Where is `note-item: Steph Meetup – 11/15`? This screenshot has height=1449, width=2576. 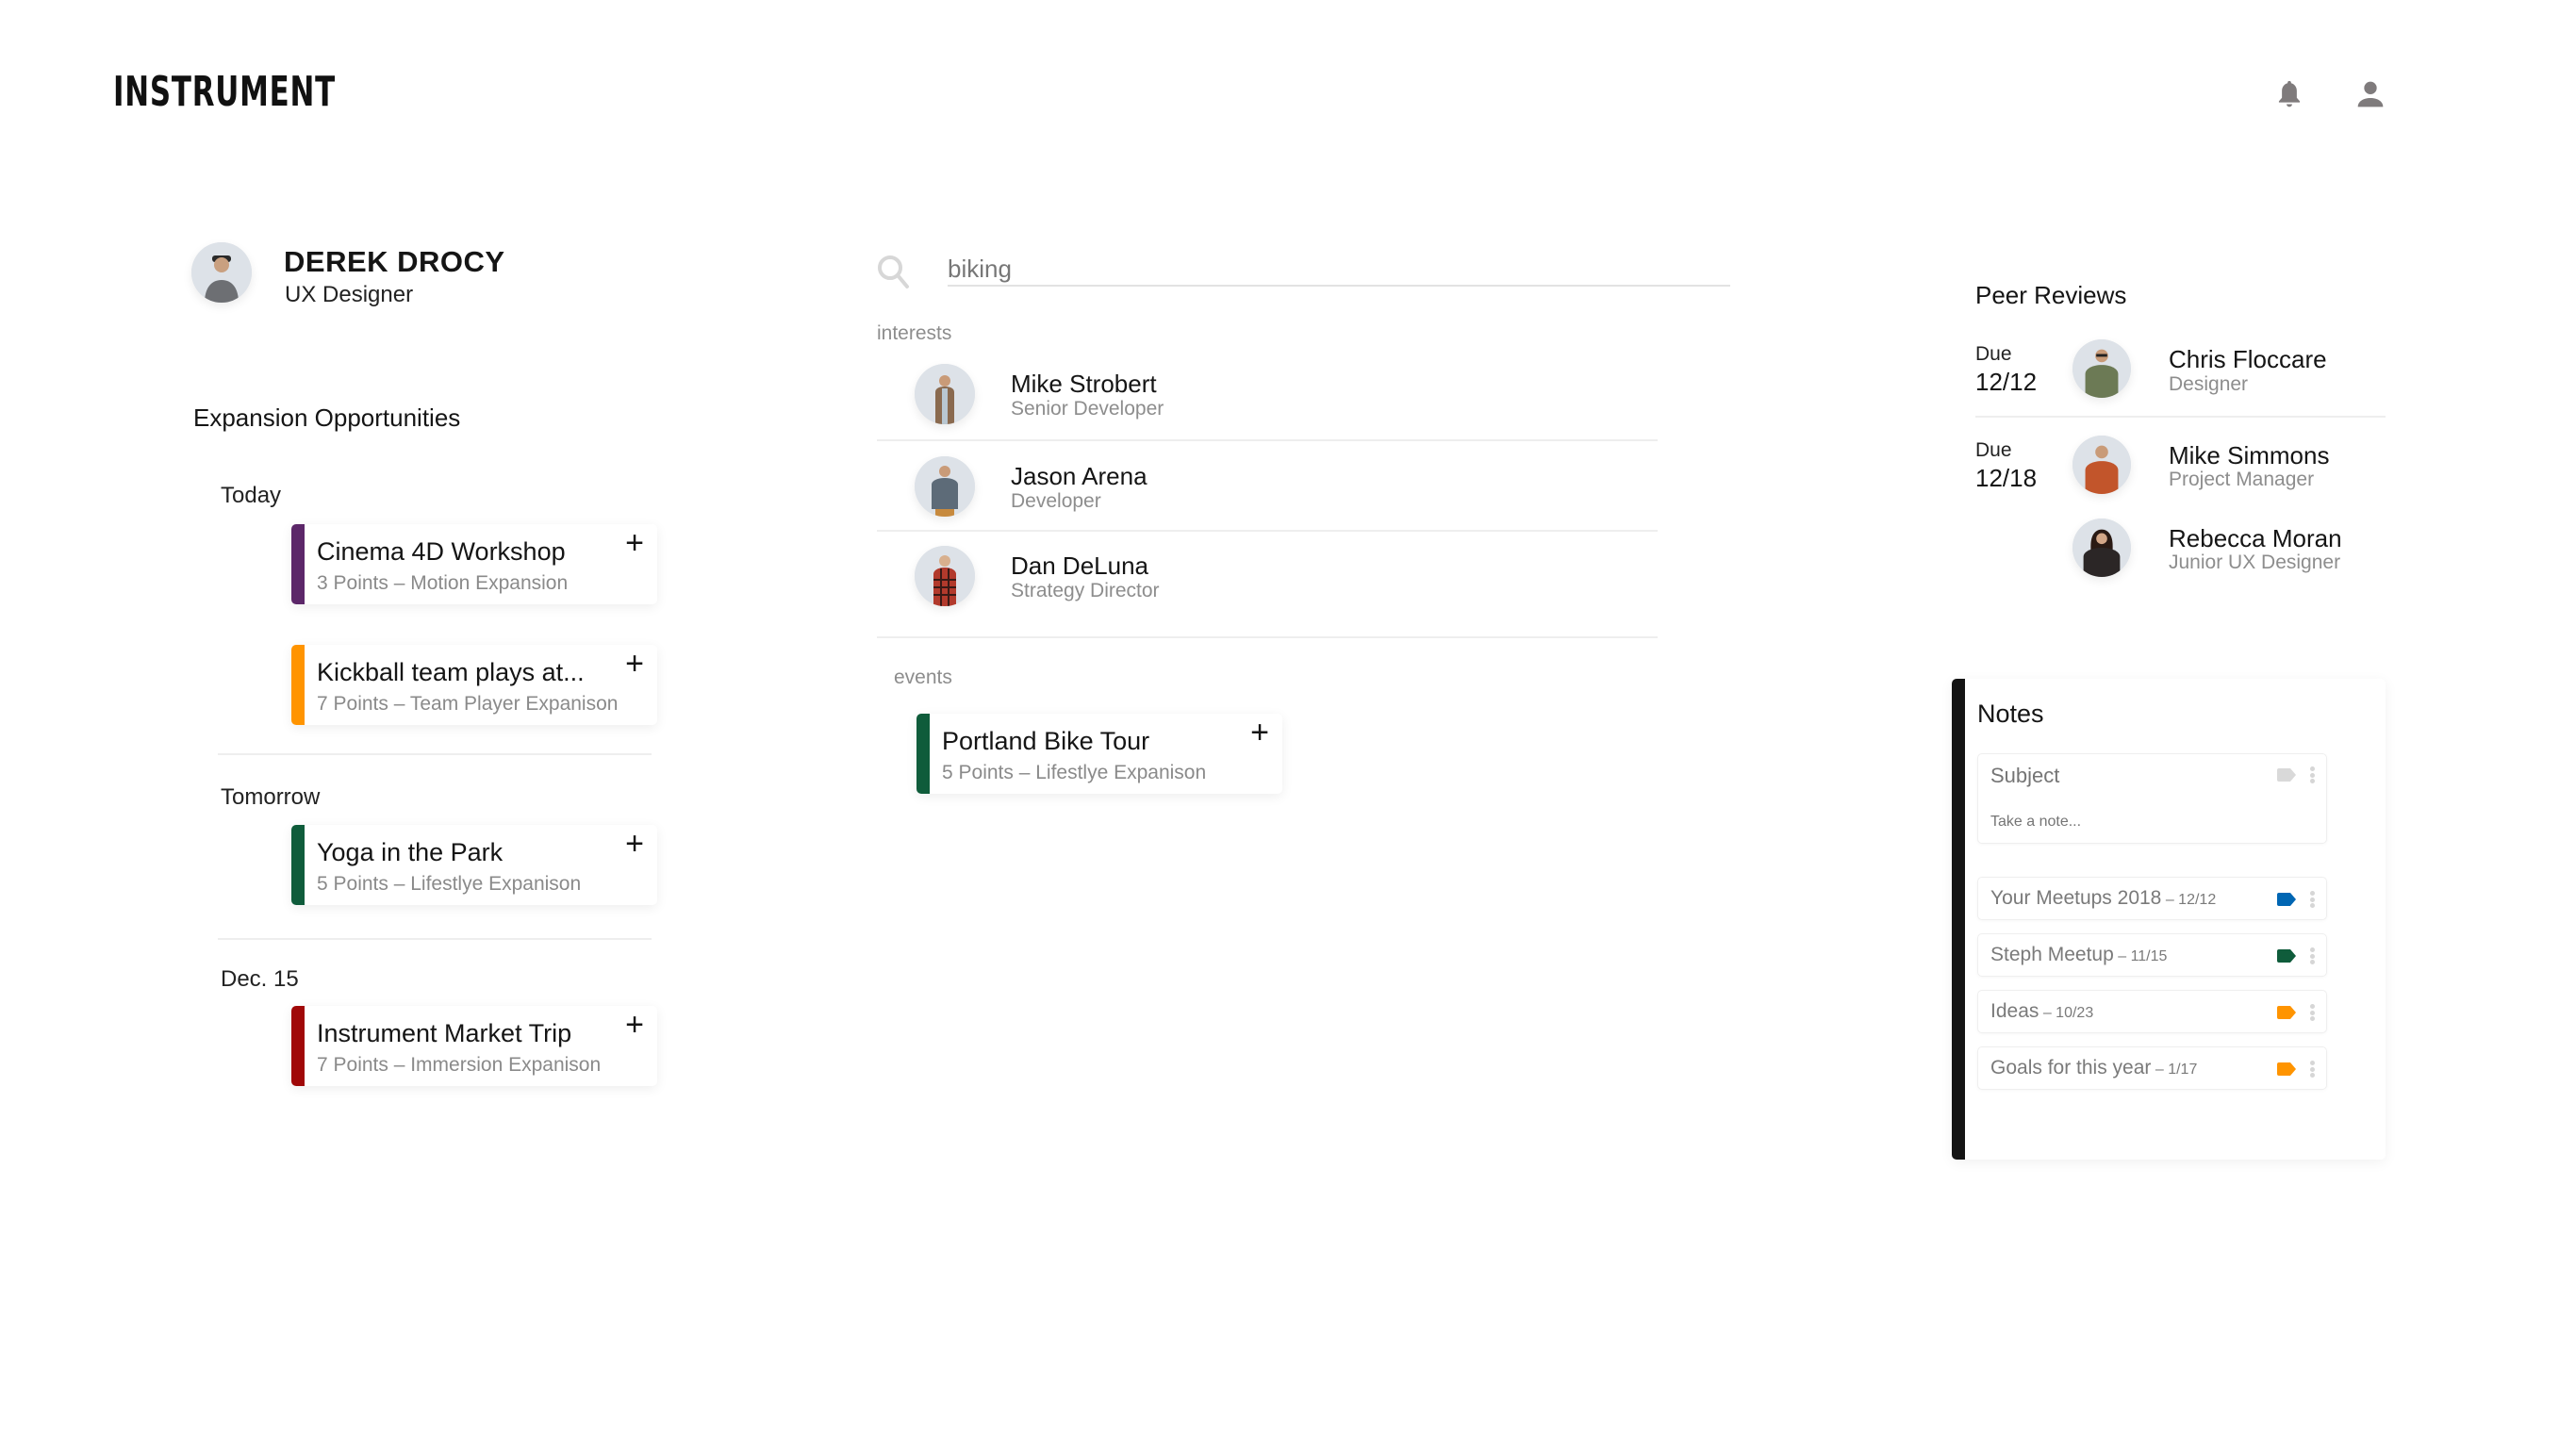
note-item: Steph Meetup – 11/15 is located at coordinates (2152, 955).